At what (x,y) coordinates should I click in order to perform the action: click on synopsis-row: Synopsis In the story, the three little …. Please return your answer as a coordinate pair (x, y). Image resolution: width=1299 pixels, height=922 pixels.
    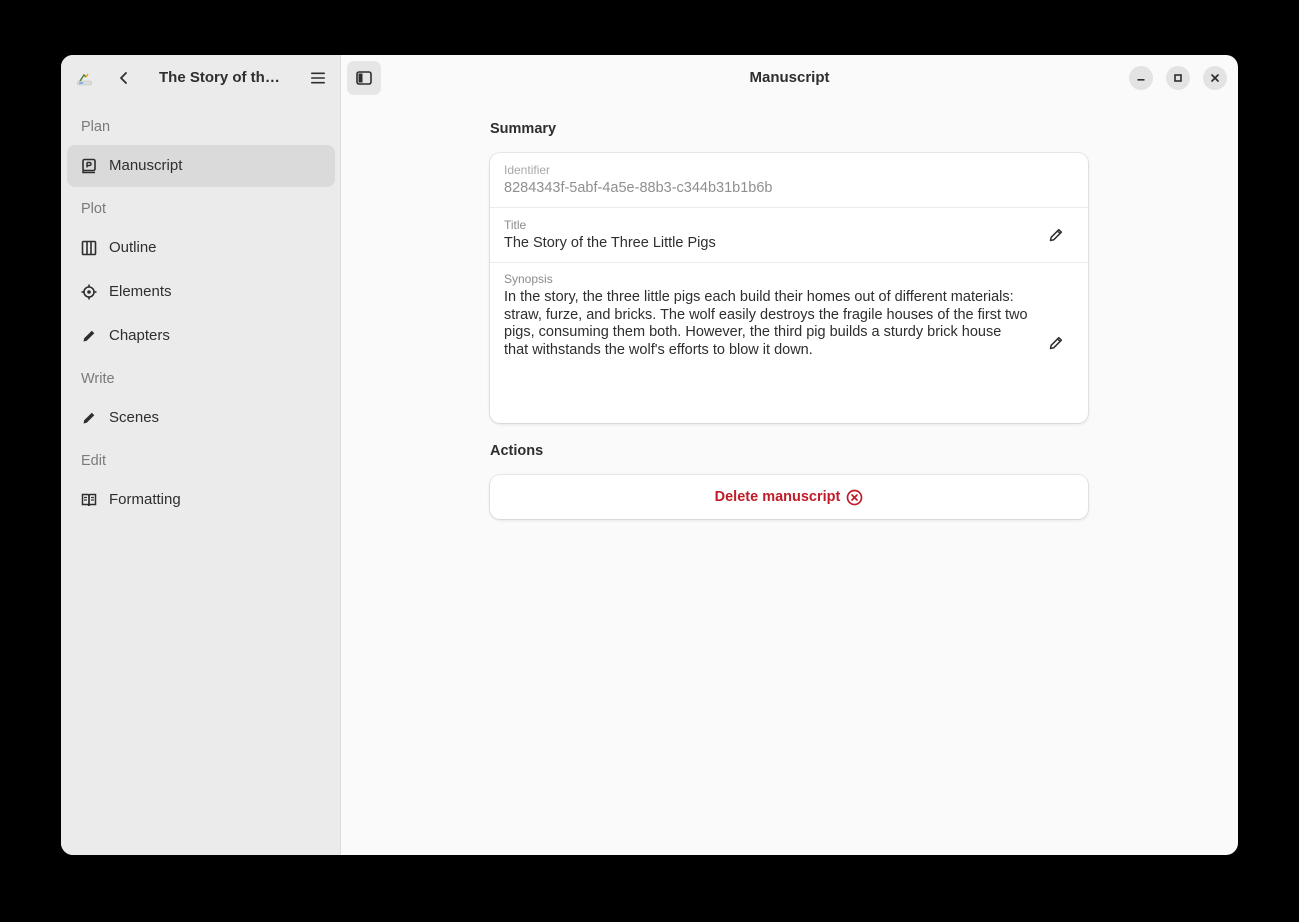
    Looking at the image, I should click on (789, 343).